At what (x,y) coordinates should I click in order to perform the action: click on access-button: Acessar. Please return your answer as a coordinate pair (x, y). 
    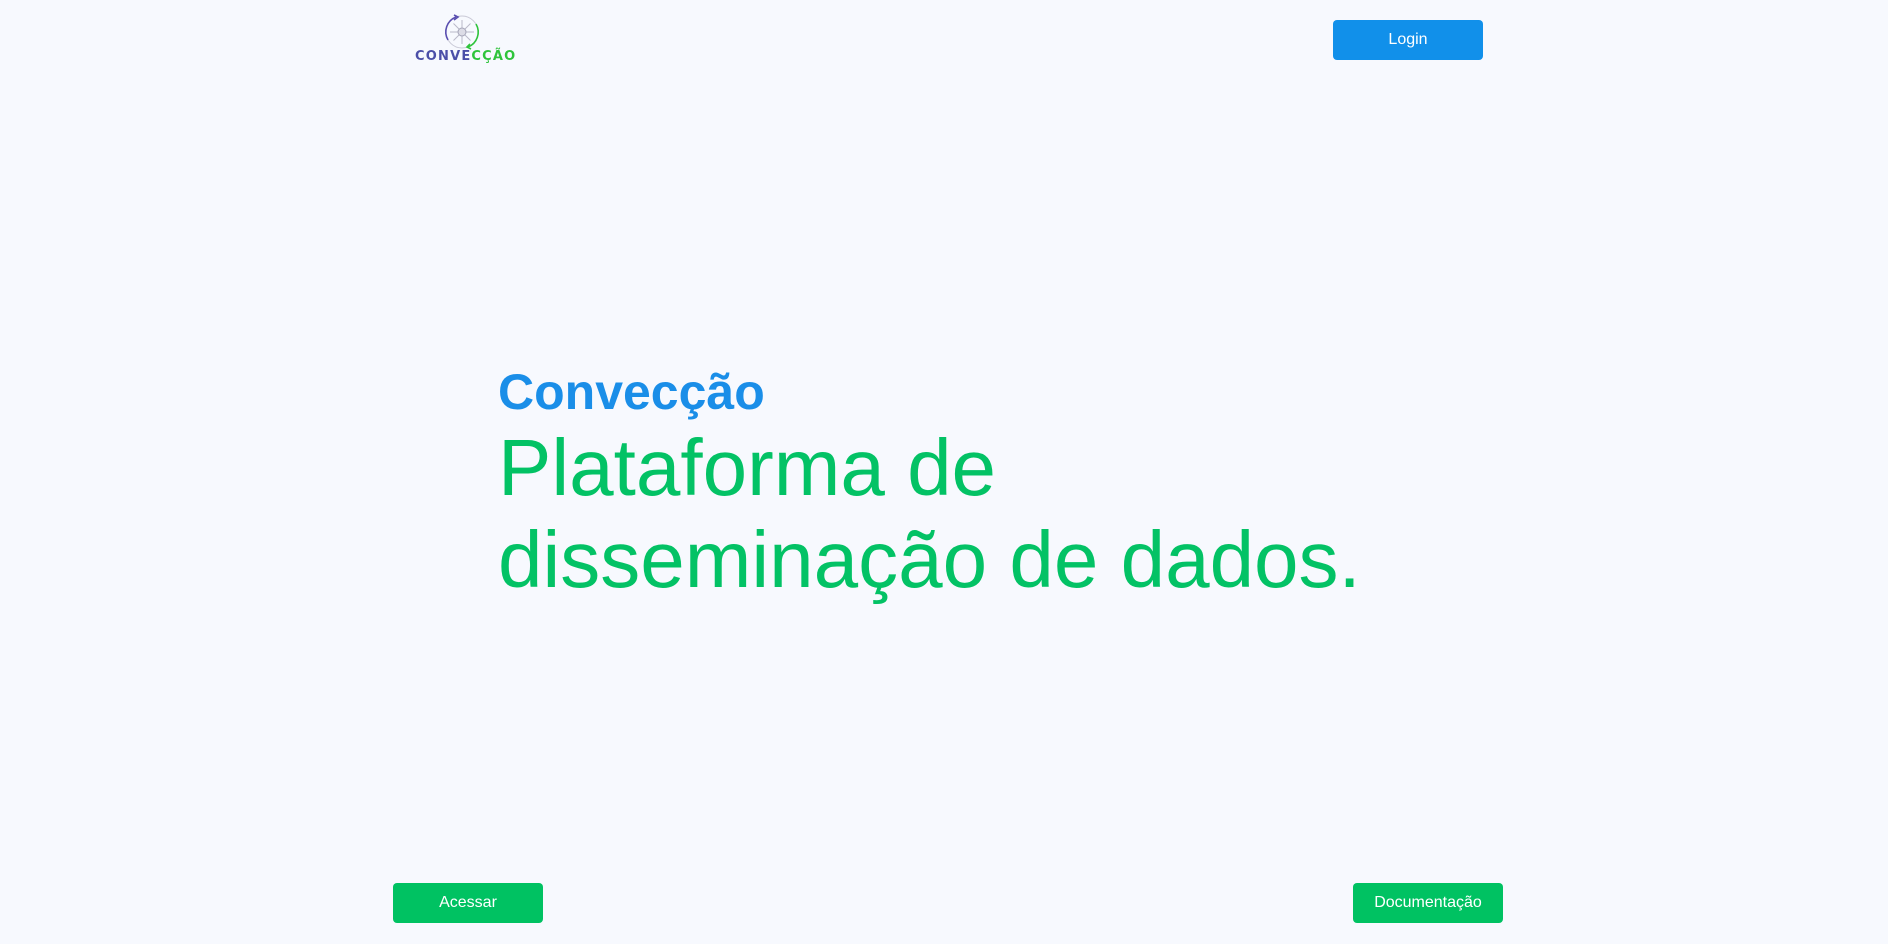
    Looking at the image, I should click on (468, 903).